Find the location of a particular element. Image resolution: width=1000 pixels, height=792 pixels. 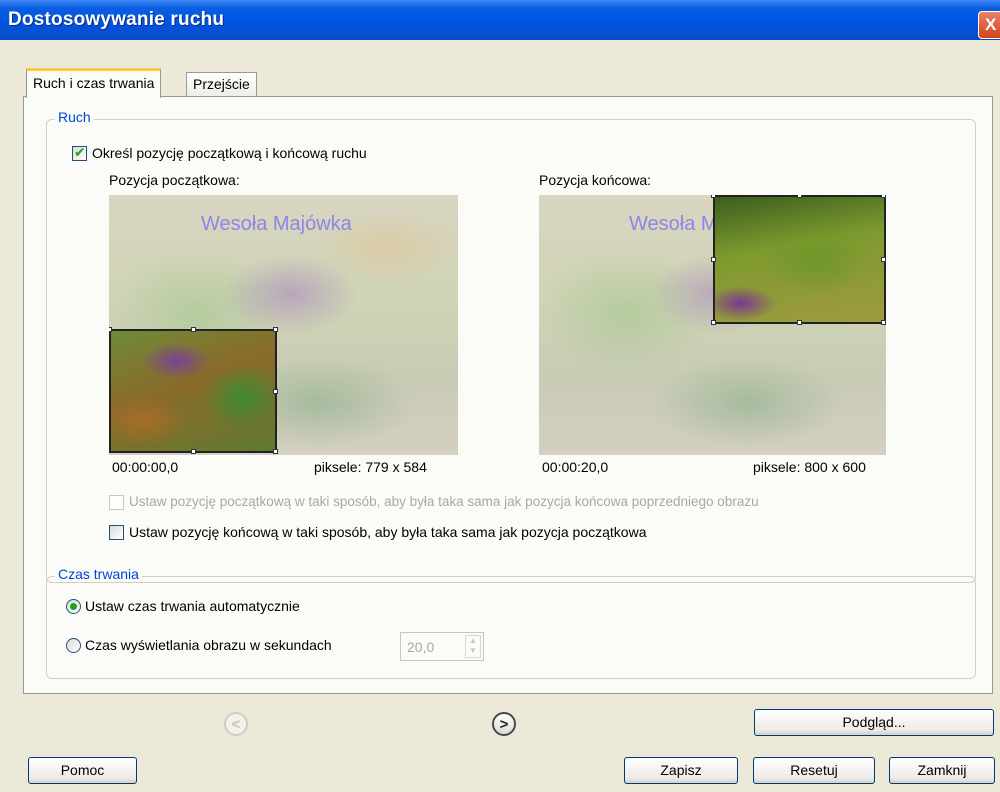

end-position-label: Pozycja końcowa: is located at coordinates (595, 180).